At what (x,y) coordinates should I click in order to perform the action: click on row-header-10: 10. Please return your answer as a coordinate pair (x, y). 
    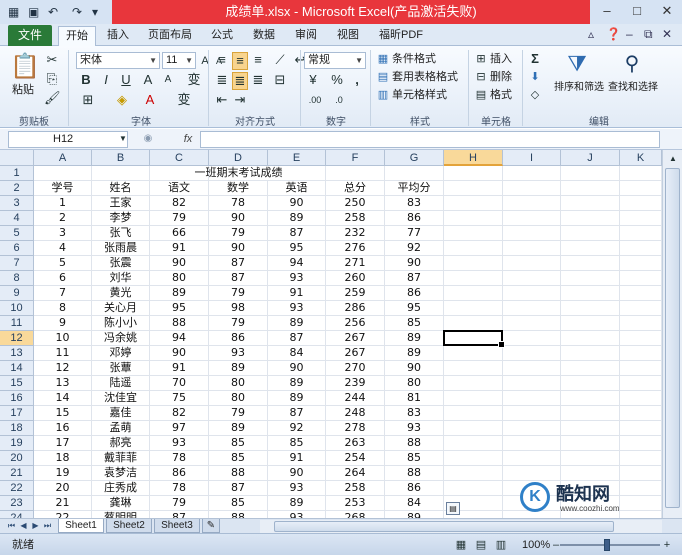
    Looking at the image, I should click on (17, 308).